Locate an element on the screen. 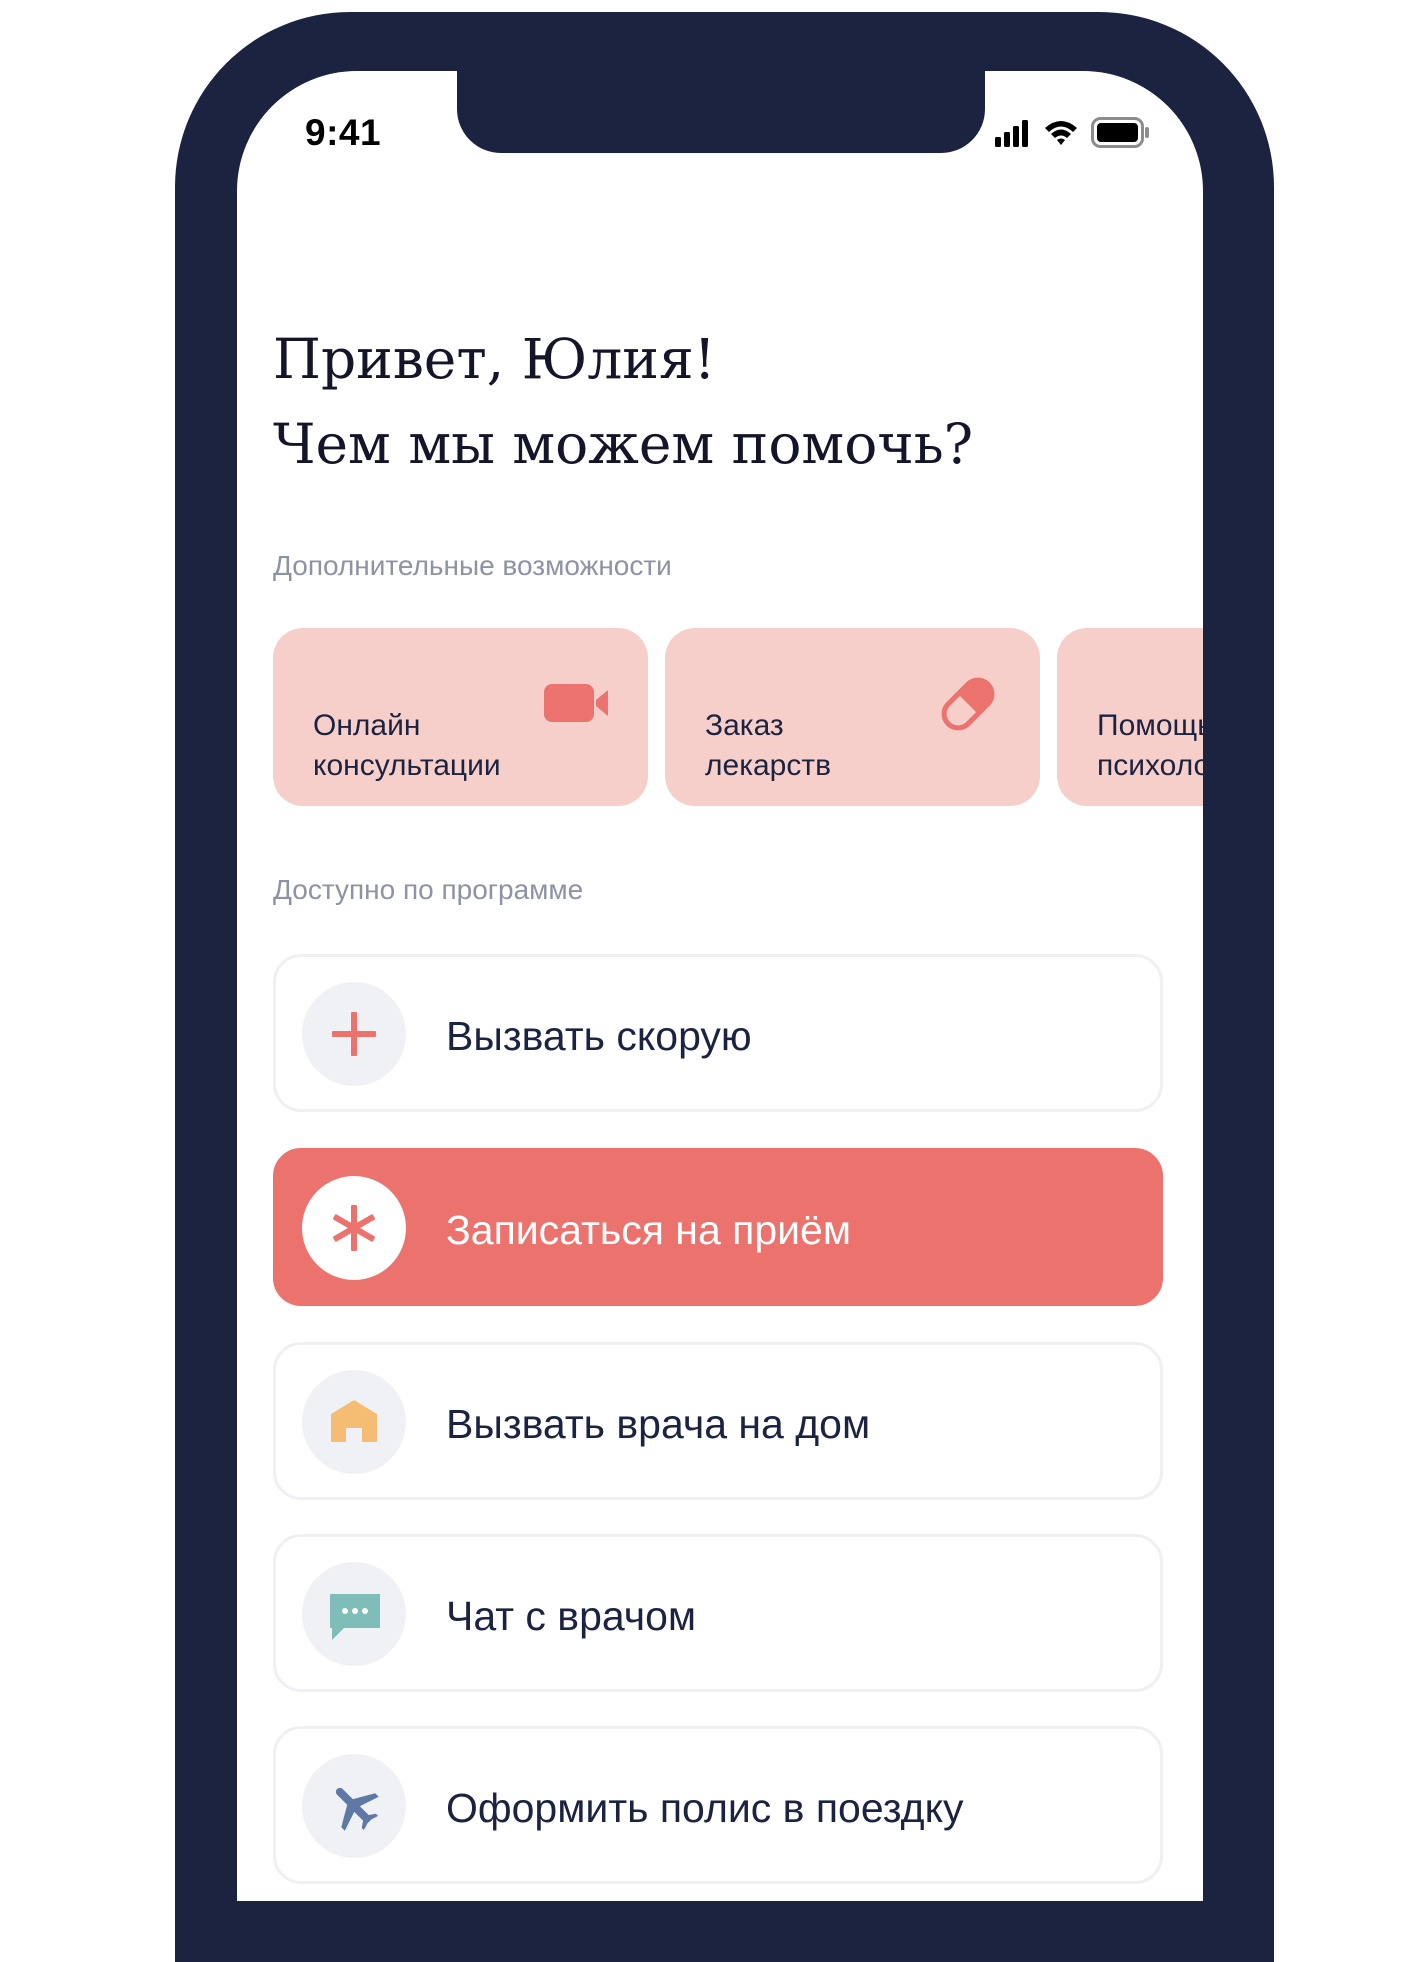 This screenshot has width=1404, height=1962. plus-icon is located at coordinates (354, 1036).